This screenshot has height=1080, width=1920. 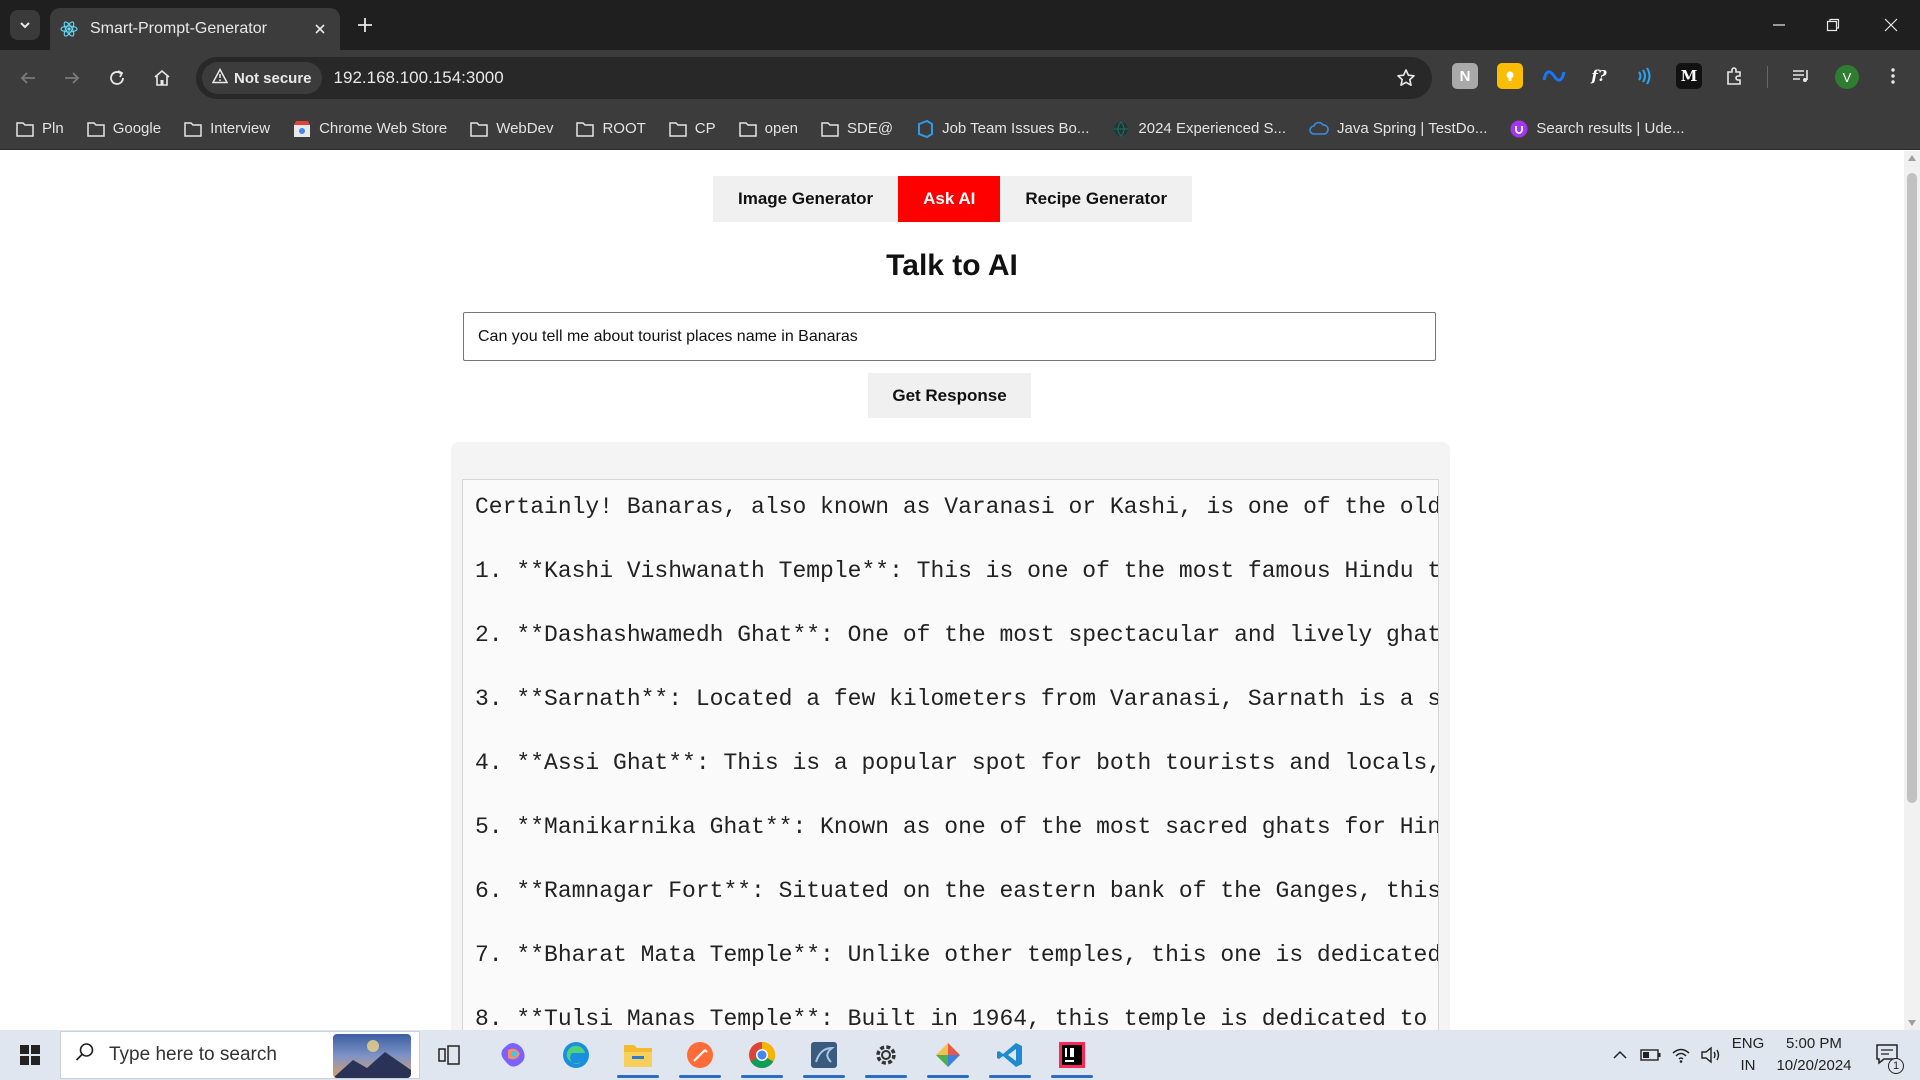 I want to click on back-arrow-icon, so click(x=28, y=78).